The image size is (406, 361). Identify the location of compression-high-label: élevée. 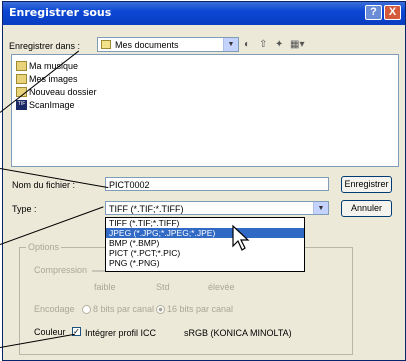
(221, 287).